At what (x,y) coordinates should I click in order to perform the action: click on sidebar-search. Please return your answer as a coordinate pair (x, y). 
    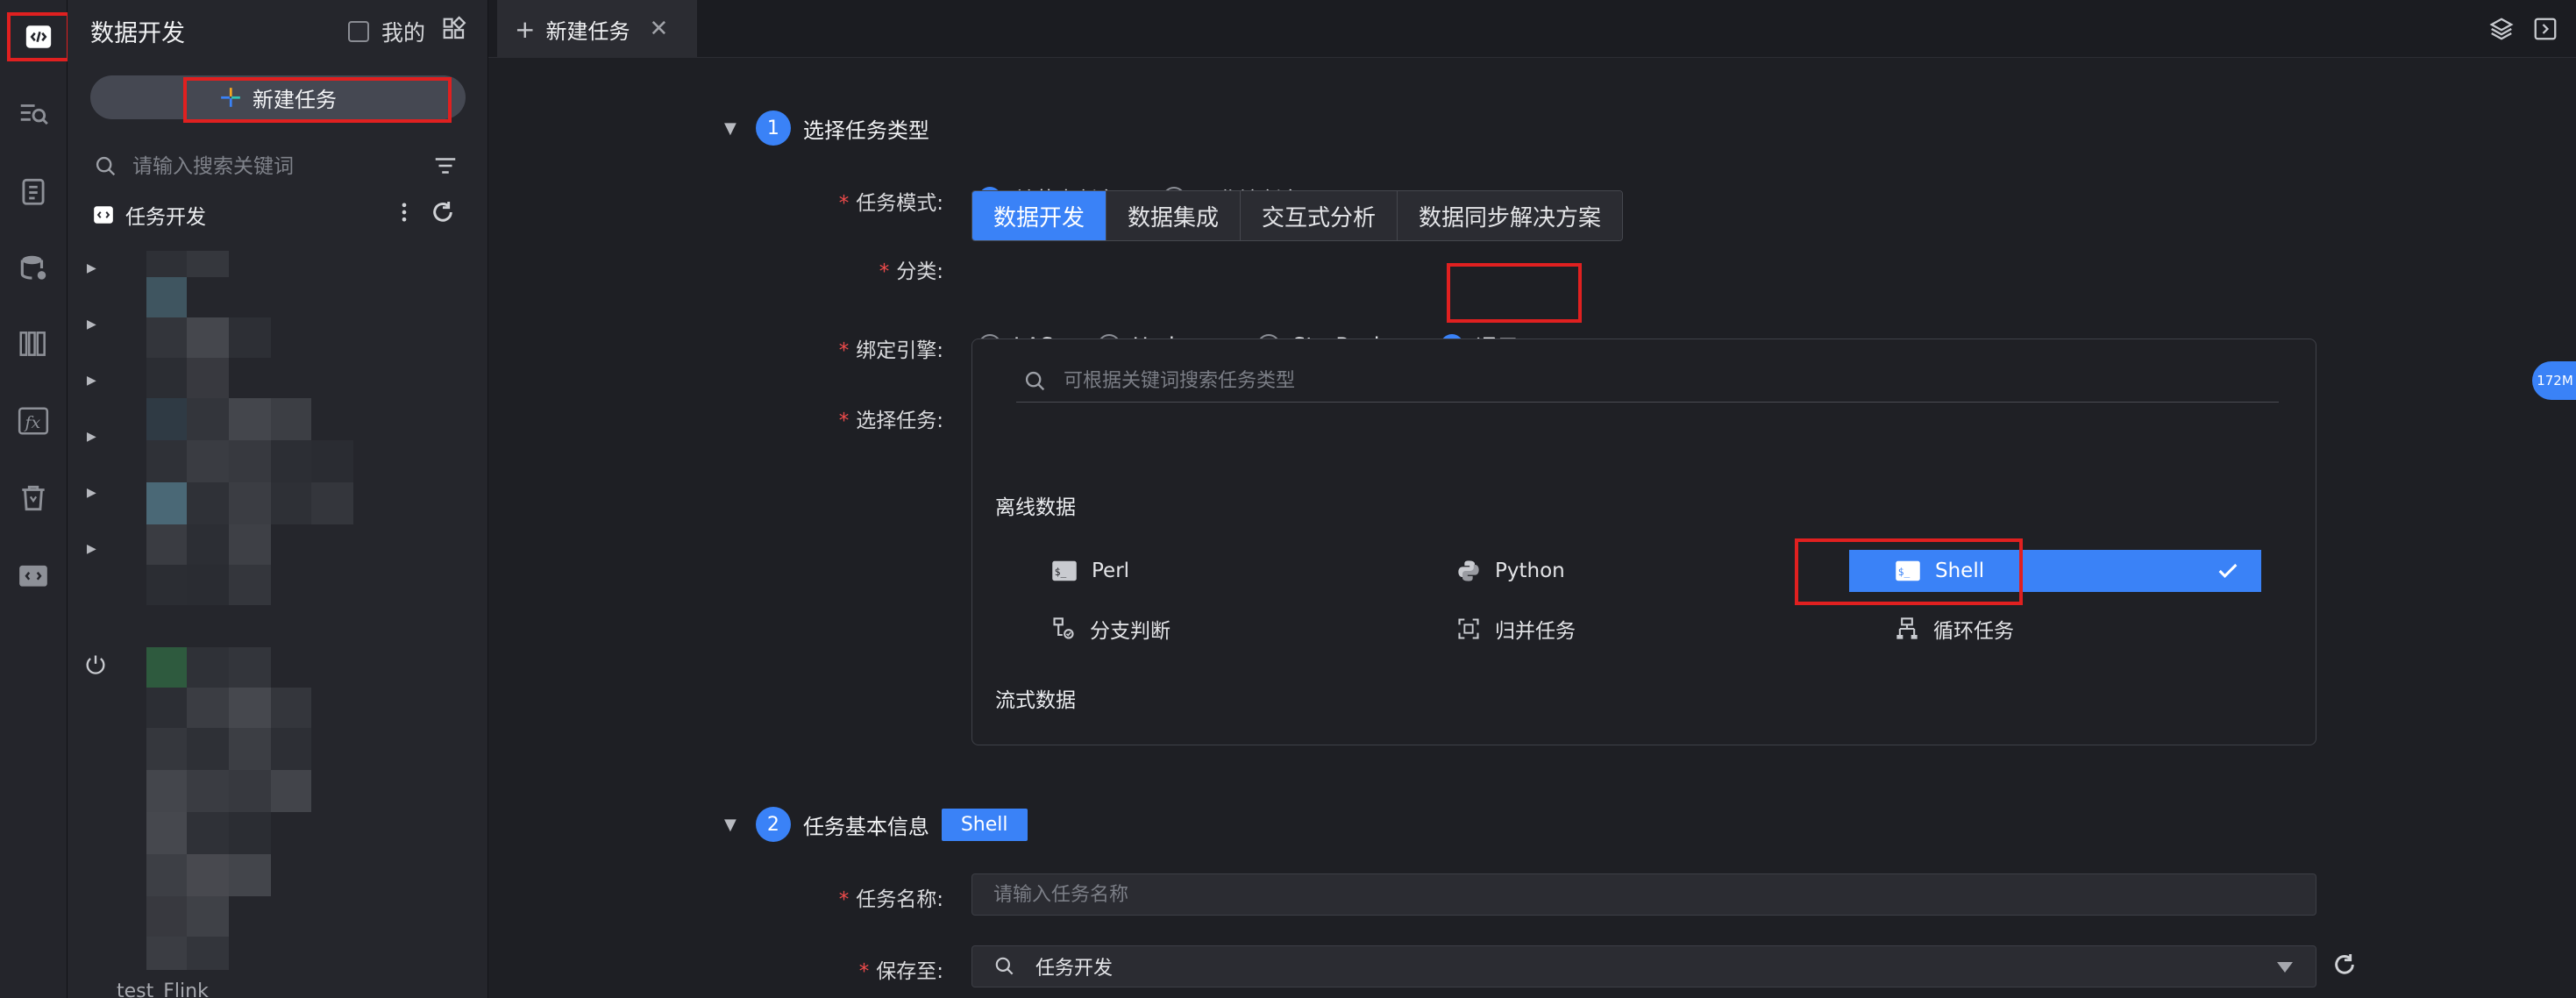
    Looking at the image, I should click on (282, 166).